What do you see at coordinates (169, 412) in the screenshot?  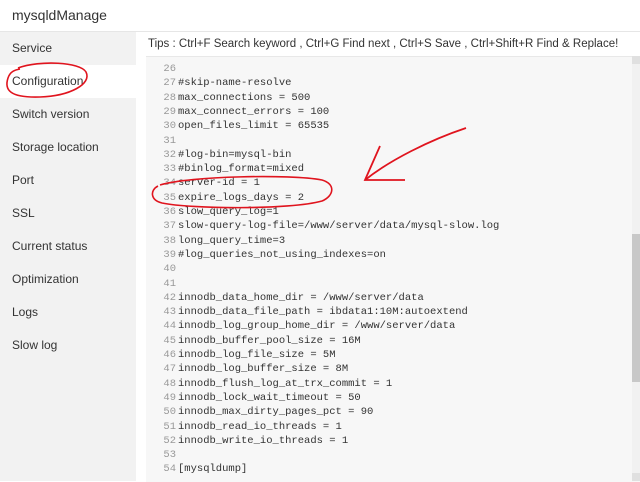 I see `line-number: 50` at bounding box center [169, 412].